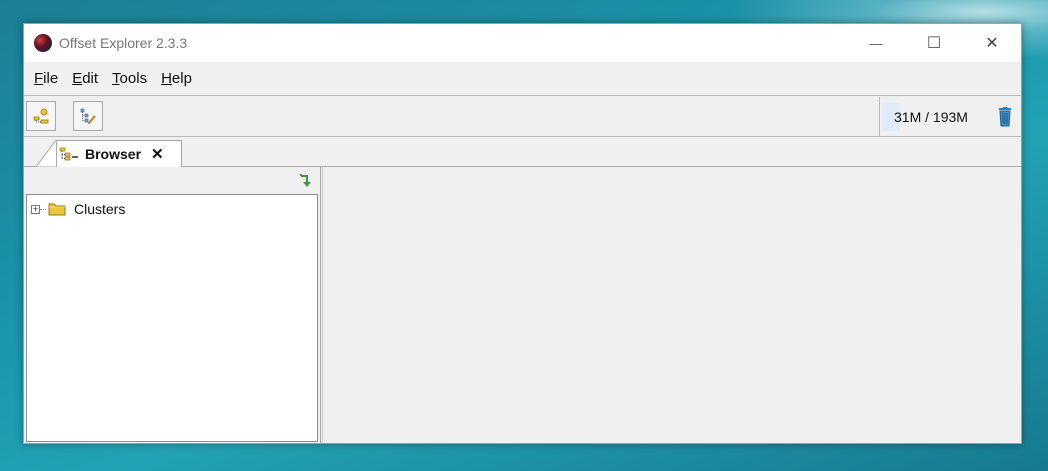  I want to click on minimize-icon: —, so click(876, 43).